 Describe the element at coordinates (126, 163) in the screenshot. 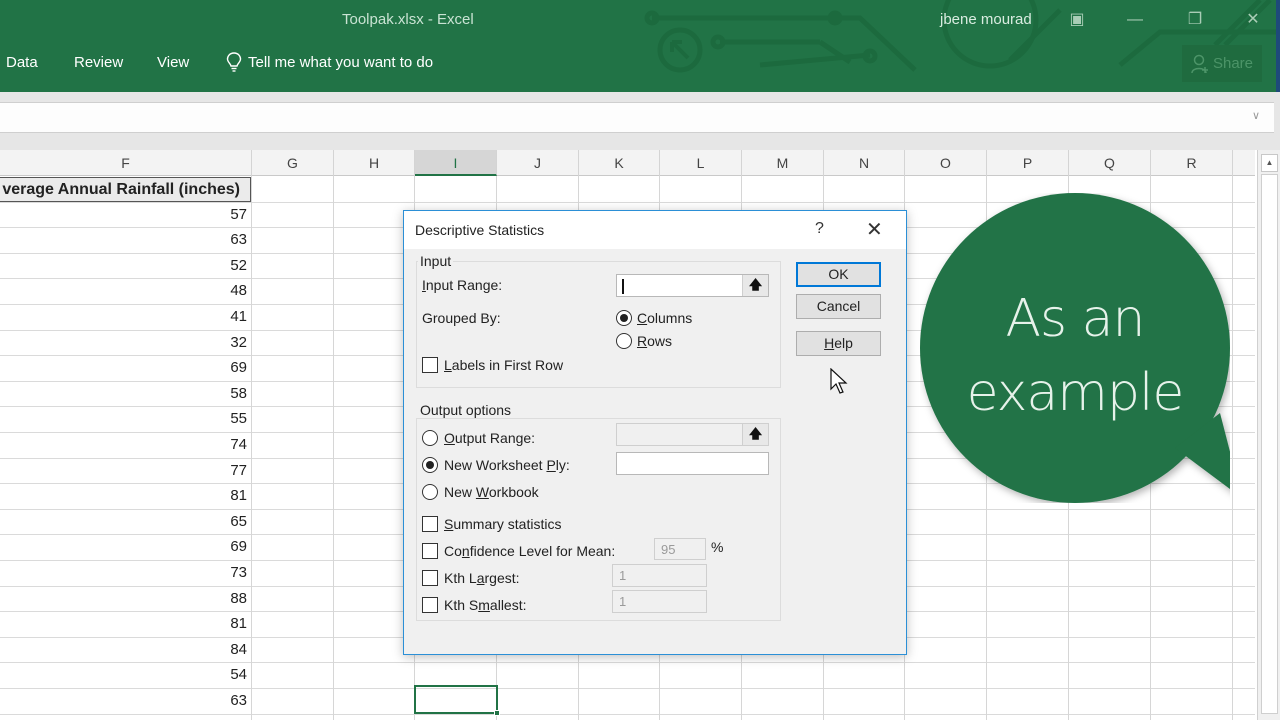

I see `column-header-f: F` at that location.